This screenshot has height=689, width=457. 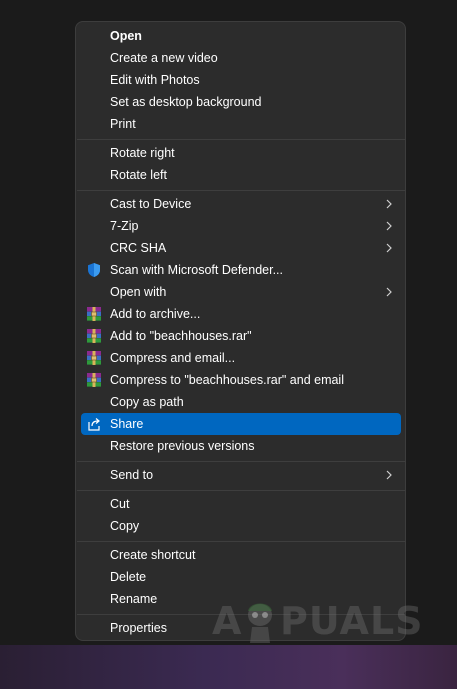 What do you see at coordinates (241, 80) in the screenshot?
I see `menu-item-edit-with-photos: Edit with Photos` at bounding box center [241, 80].